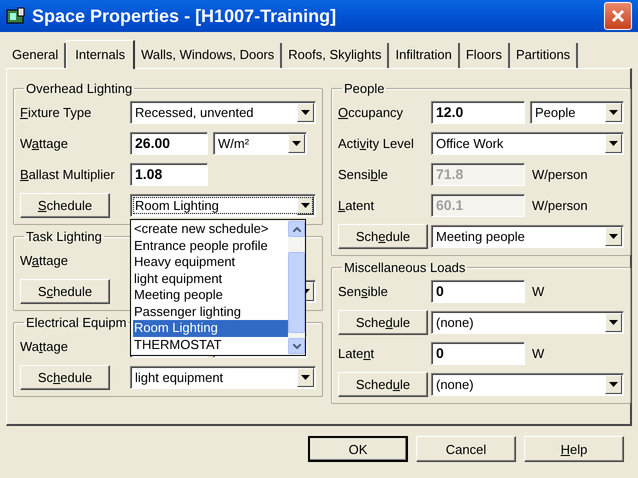 The height and width of the screenshot is (478, 638). I want to click on dropdown: Recessed, unvented, so click(223, 112).